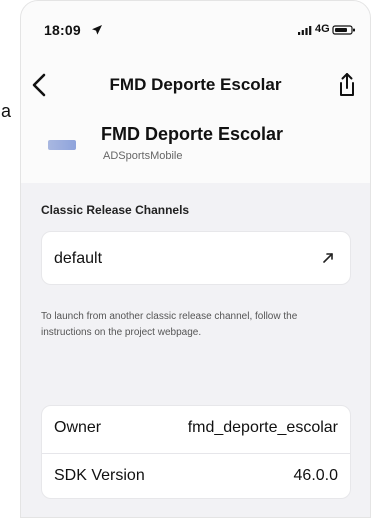 This screenshot has height=518, width=391. Describe the element at coordinates (62, 145) in the screenshot. I see `app-logo` at that location.